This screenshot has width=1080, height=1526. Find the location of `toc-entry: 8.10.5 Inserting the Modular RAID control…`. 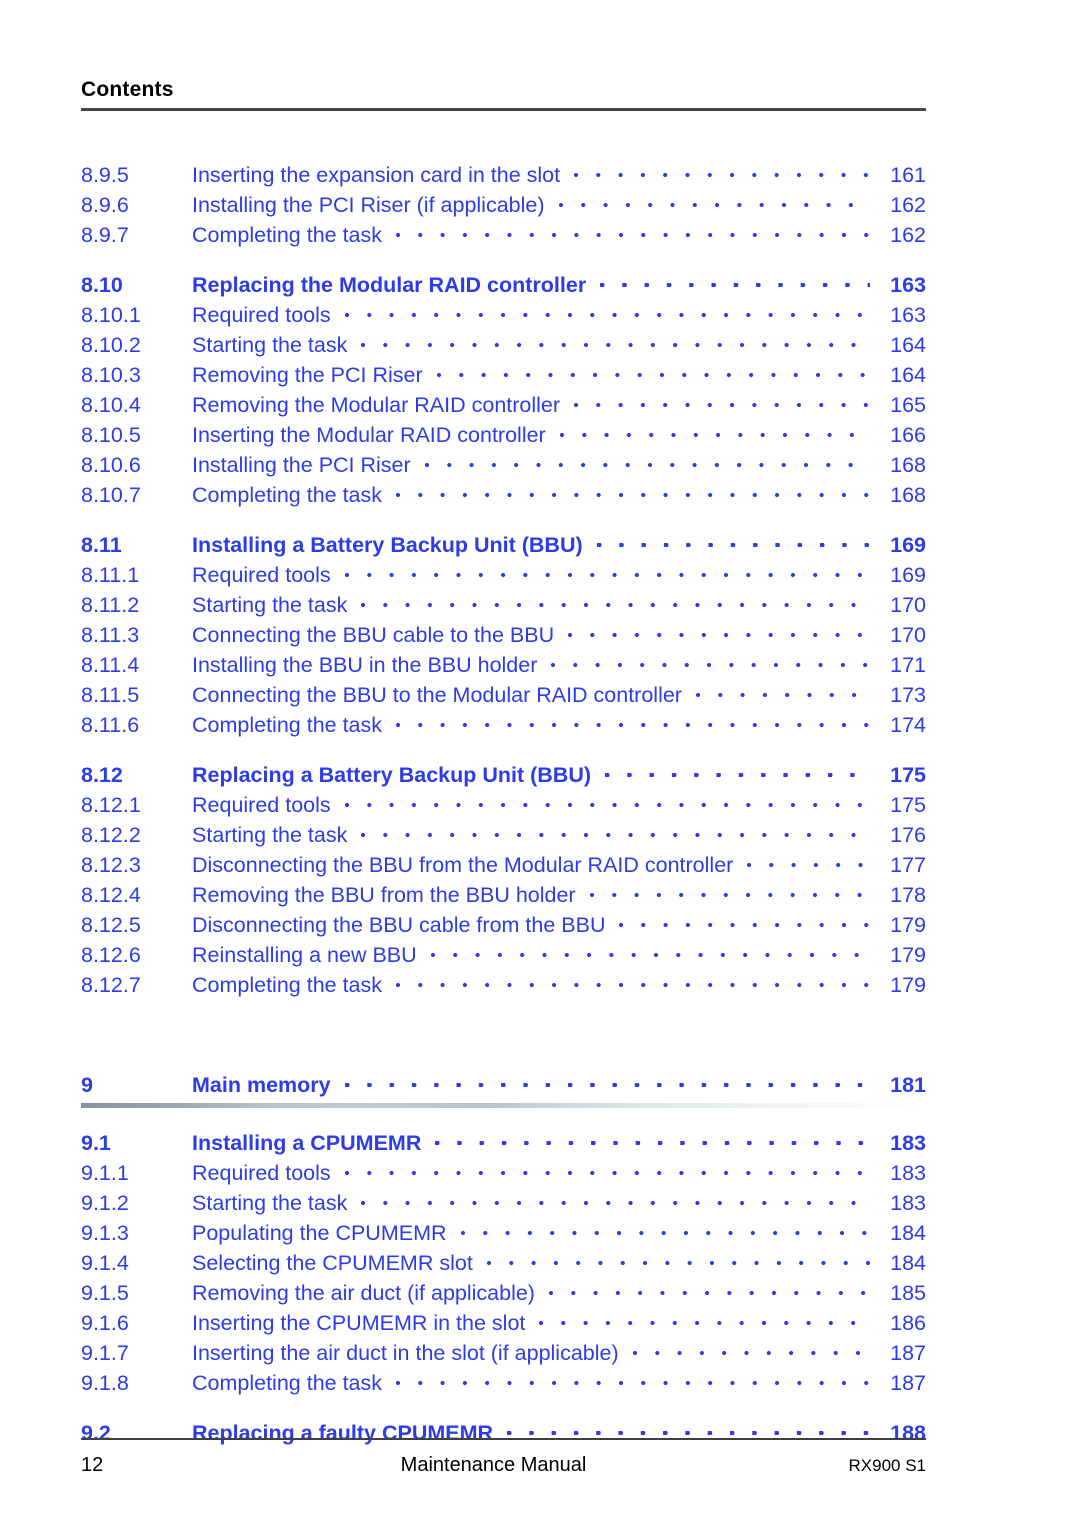

toc-entry: 8.10.5 Inserting the Modular RAID control… is located at coordinates (503, 435).